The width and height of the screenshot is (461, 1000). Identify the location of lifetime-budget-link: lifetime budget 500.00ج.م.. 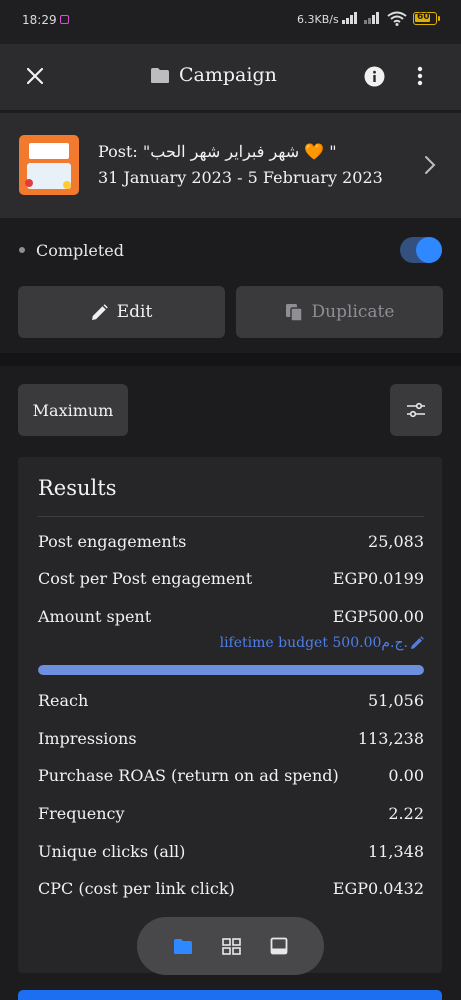
(322, 643).